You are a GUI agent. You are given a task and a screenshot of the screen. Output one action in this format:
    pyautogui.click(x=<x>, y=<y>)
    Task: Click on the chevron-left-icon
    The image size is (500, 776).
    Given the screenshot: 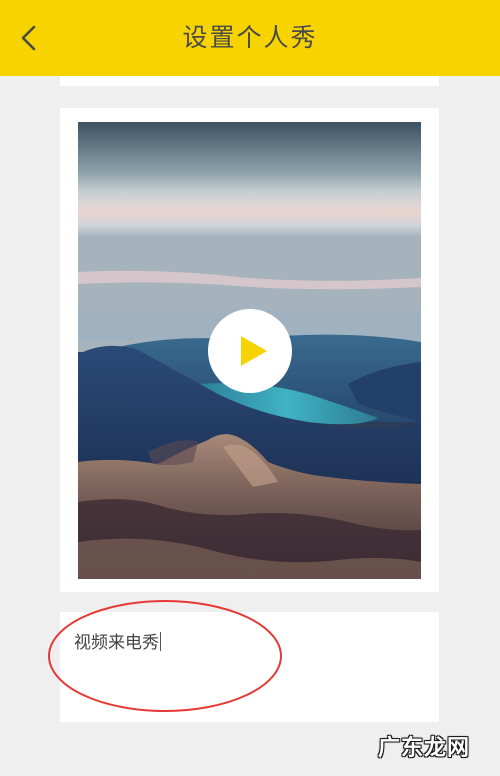 What is the action you would take?
    pyautogui.click(x=28, y=38)
    